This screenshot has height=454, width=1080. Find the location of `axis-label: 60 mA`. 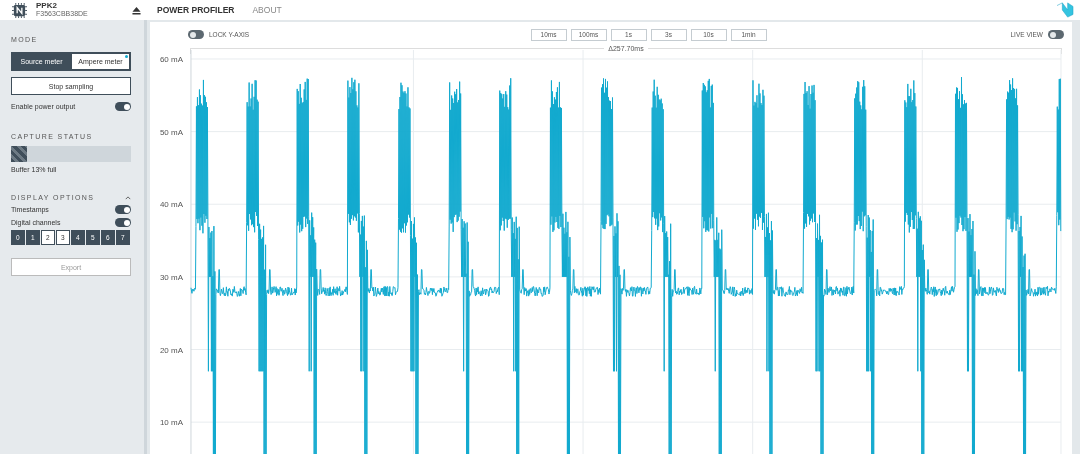

axis-label: 60 mA is located at coordinates (171, 59).